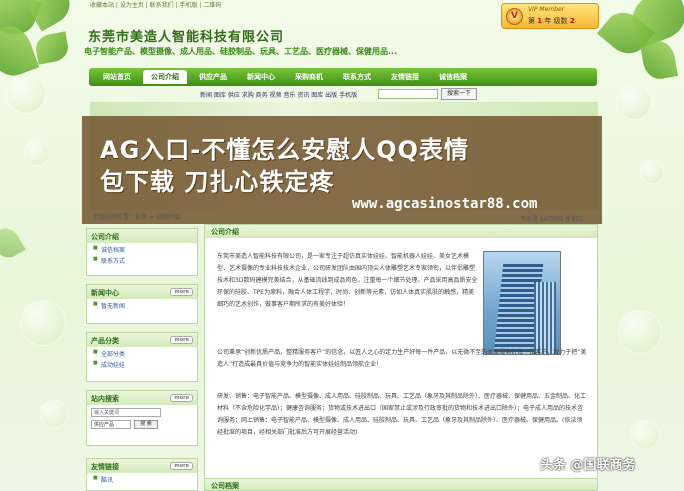  What do you see at coordinates (142, 248) in the screenshot?
I see `sidebar-item-credit: 诚信档案` at bounding box center [142, 248].